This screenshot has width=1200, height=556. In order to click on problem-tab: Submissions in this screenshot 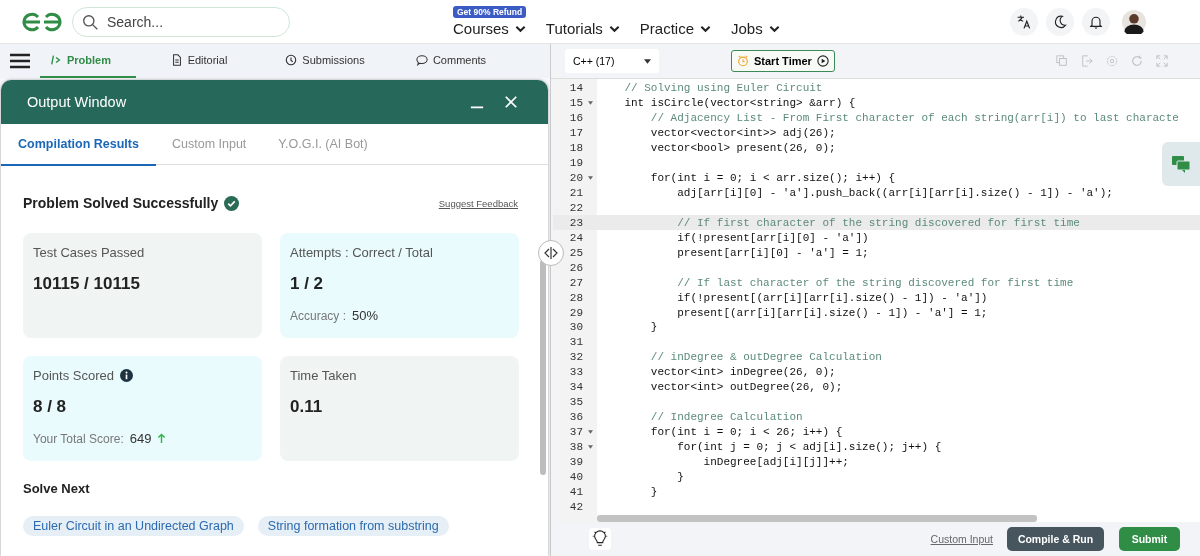, I will do `click(325, 61)`.